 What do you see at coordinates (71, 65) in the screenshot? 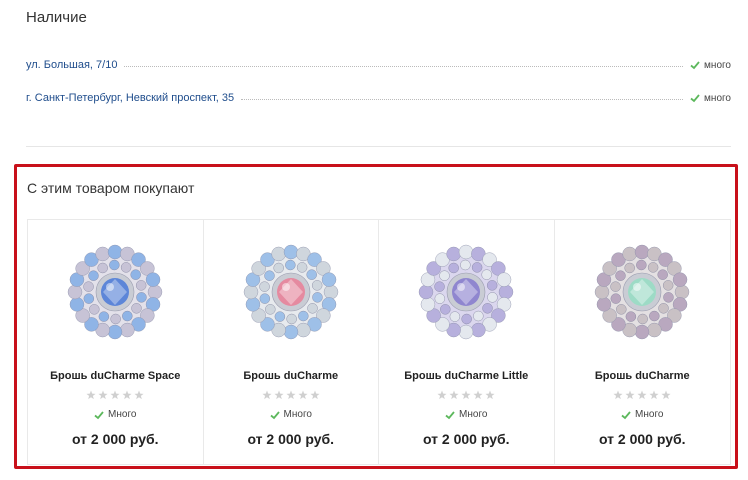
I see `store-address-link: ул. Большая, 7/10` at bounding box center [71, 65].